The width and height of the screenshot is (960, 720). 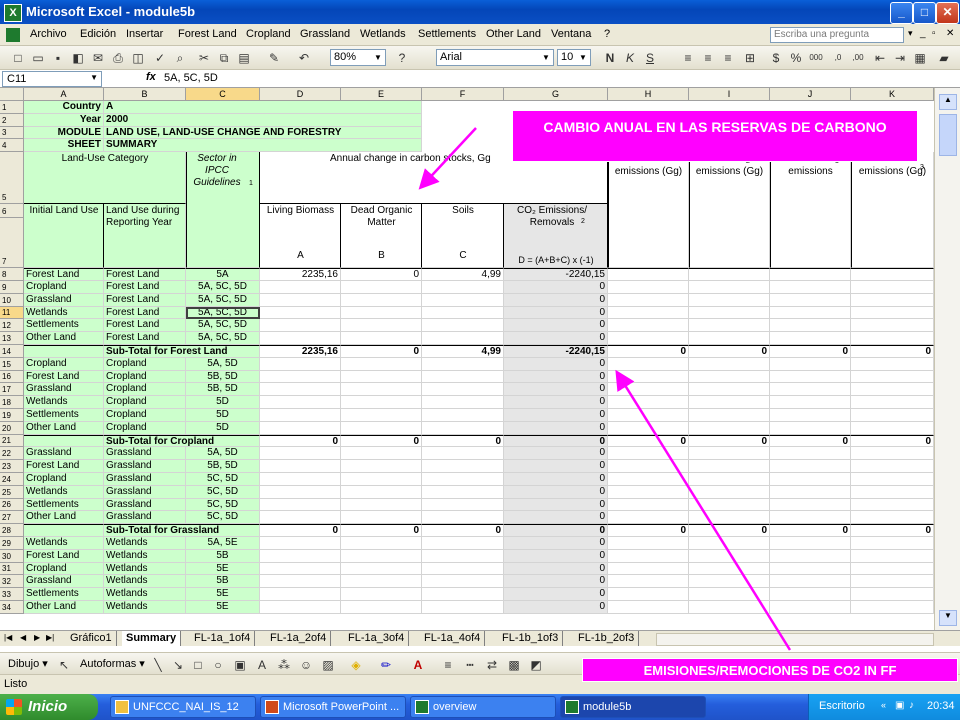 I want to click on menu-ventana: Ventana, so click(x=571, y=34).